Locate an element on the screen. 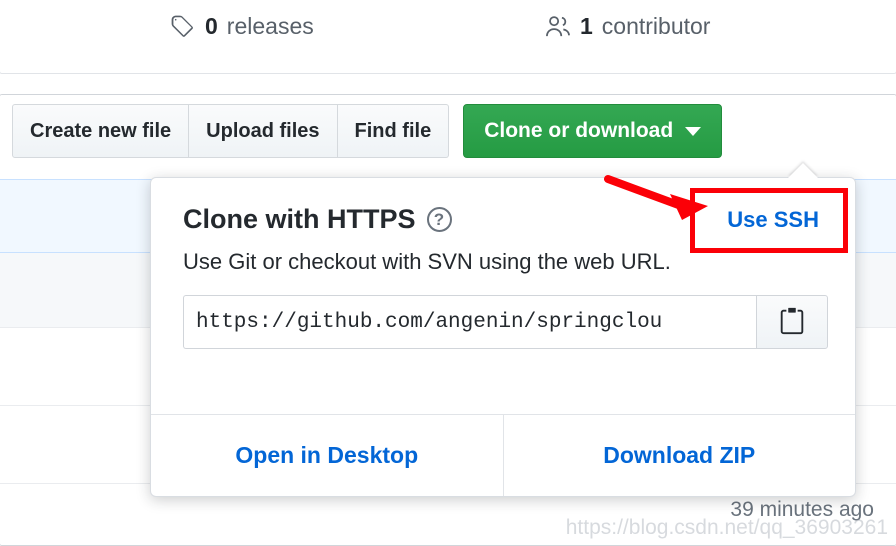 The width and height of the screenshot is (896, 546). clone-dropdown-footer: Open in Desktop Download ZIP is located at coordinates (503, 455).